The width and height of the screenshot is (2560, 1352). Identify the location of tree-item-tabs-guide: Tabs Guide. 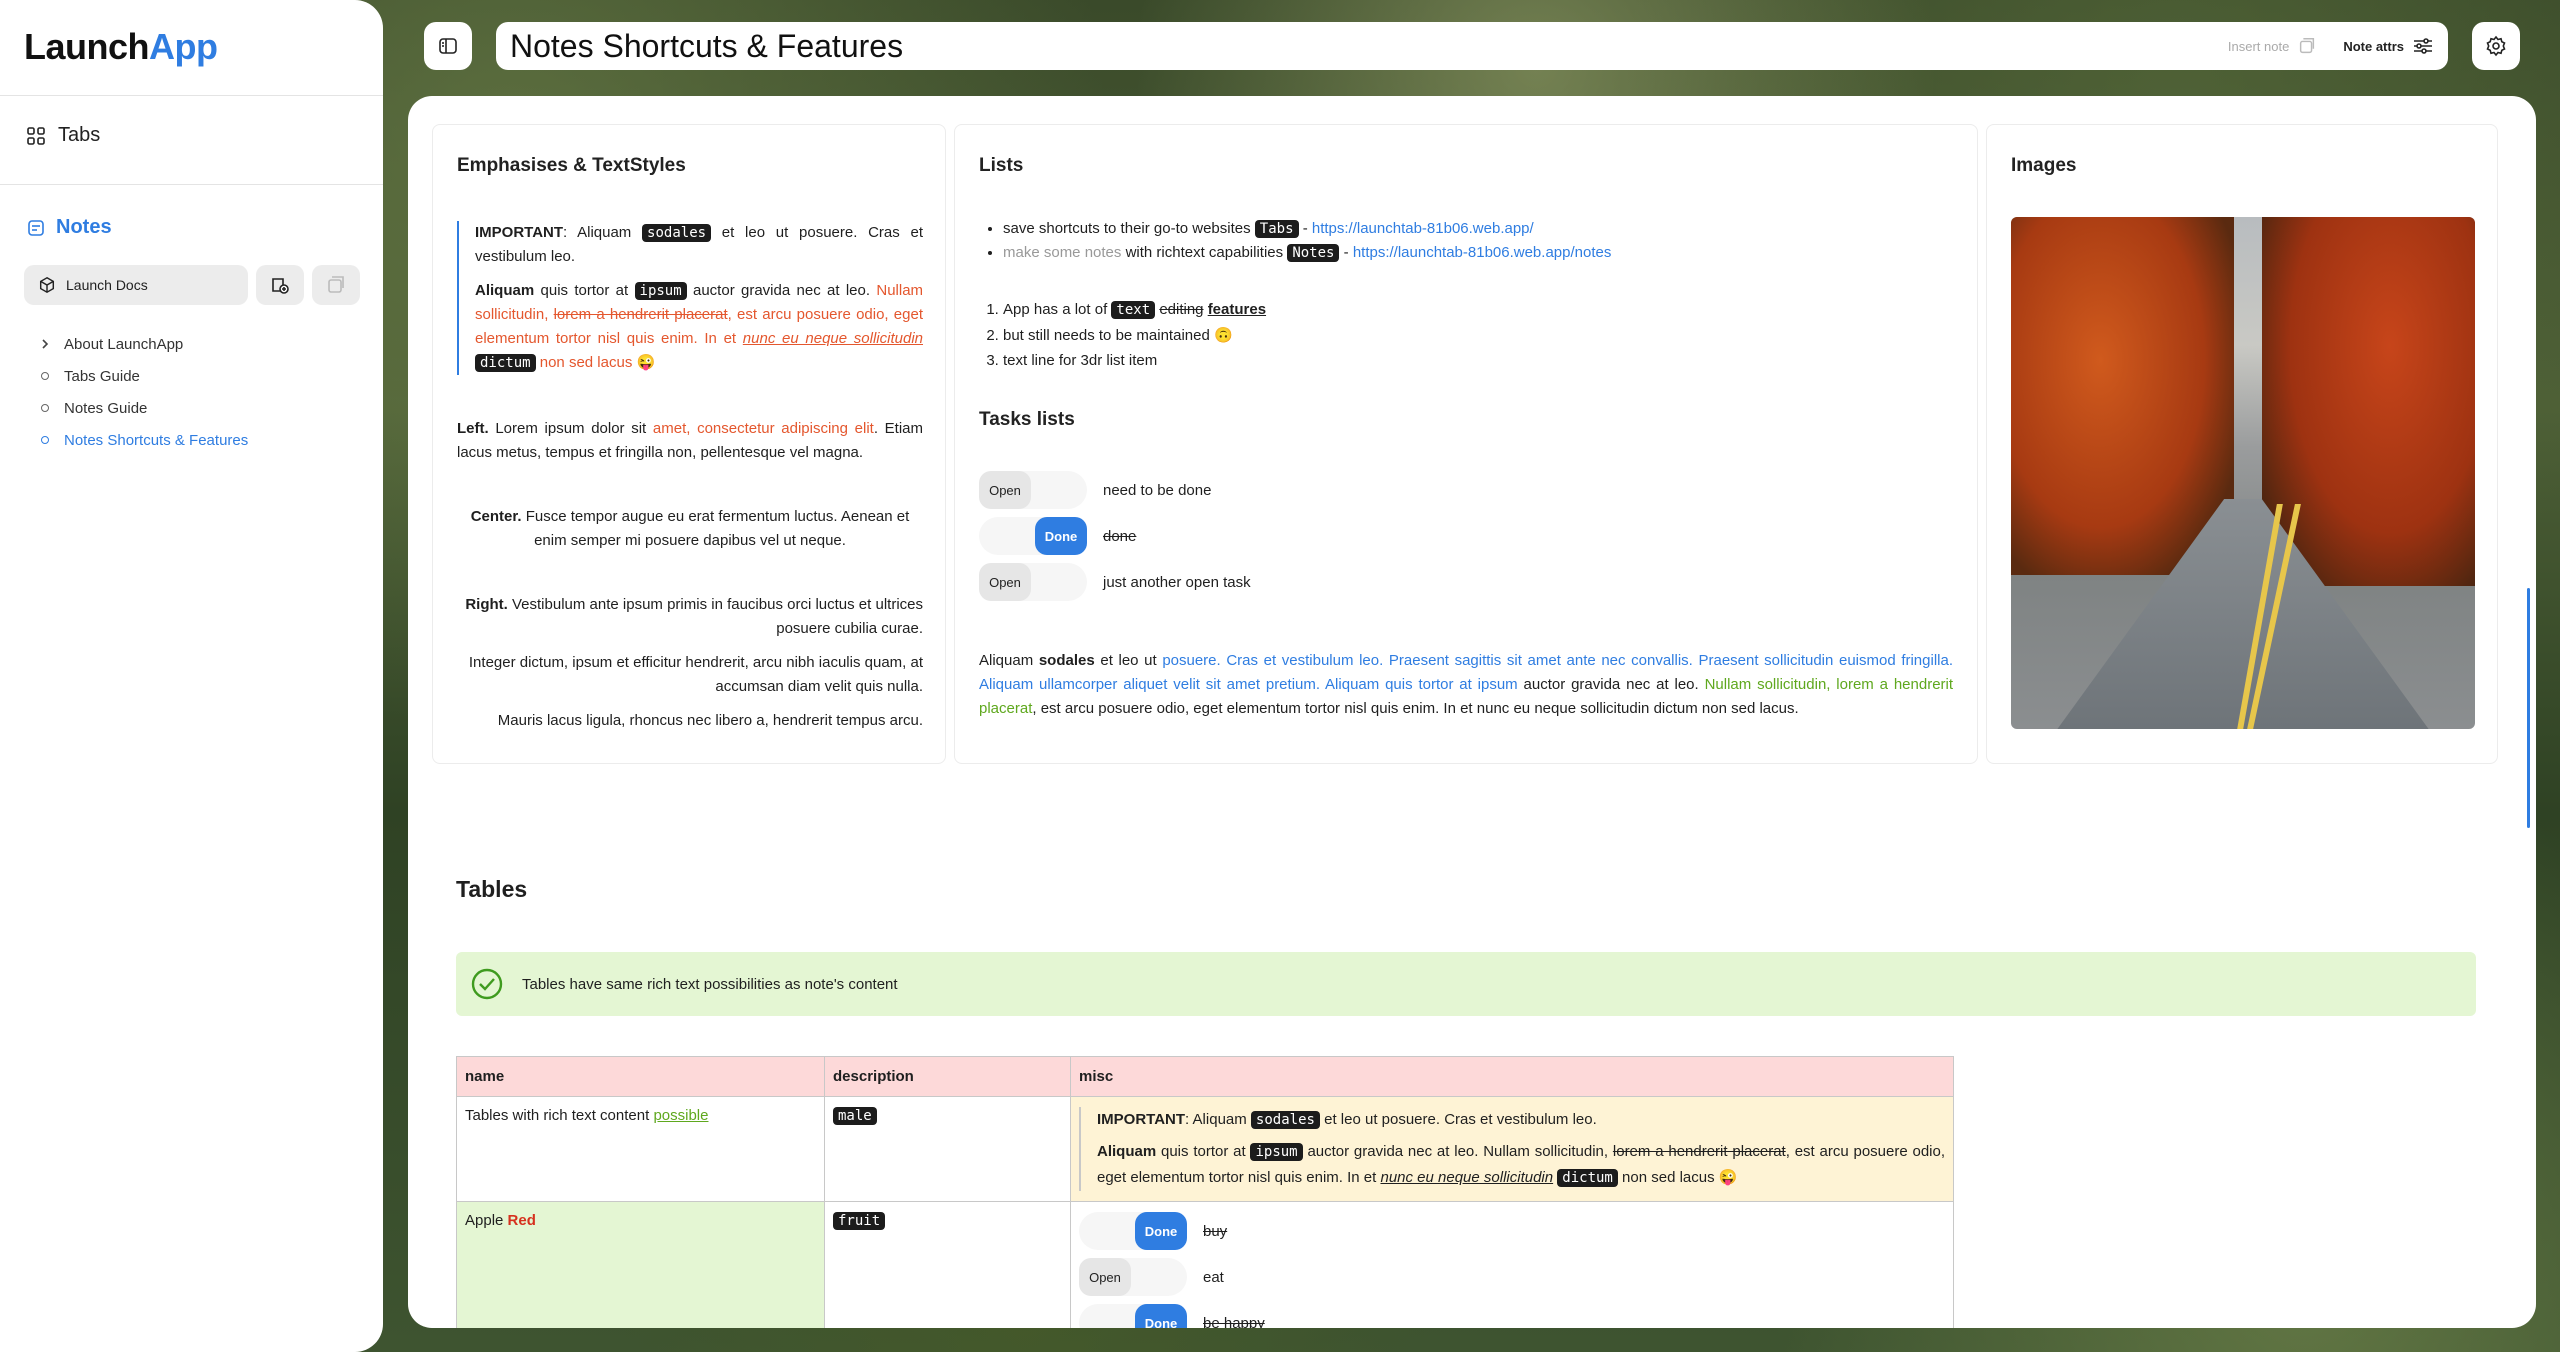
(144, 376).